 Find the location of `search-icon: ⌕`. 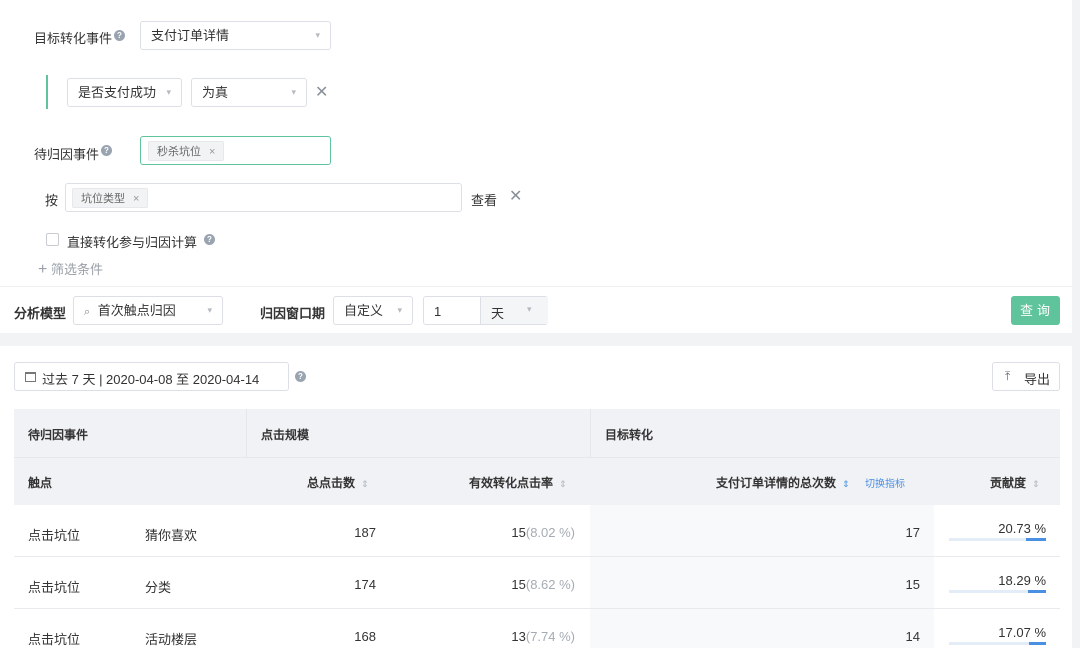

search-icon: ⌕ is located at coordinates (87, 312).